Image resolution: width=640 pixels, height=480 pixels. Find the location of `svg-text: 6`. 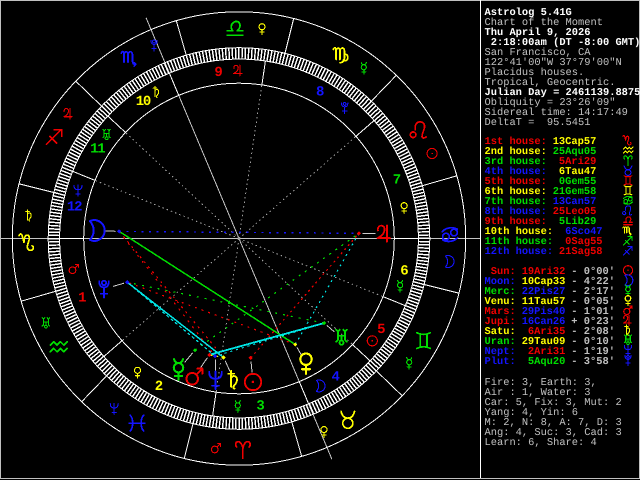

svg-text: 6 is located at coordinates (404, 272).